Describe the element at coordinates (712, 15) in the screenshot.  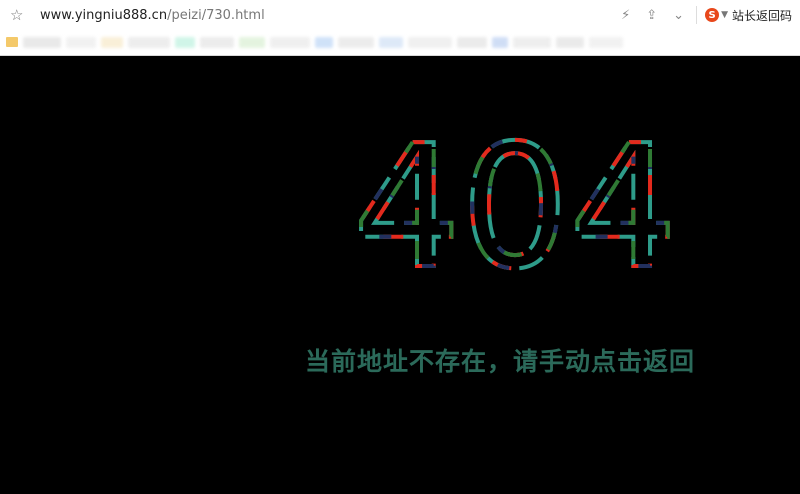
I see `search-engine-logo-icon: S` at that location.